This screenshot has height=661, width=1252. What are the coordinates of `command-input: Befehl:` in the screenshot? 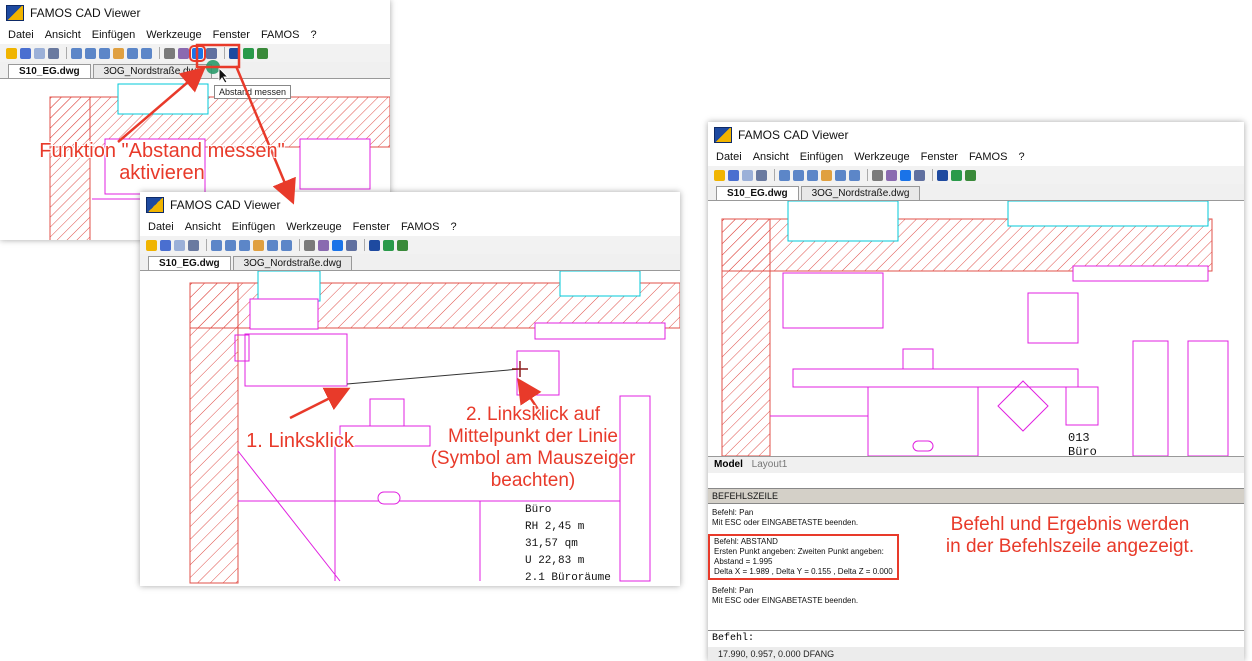 It's located at (976, 639).